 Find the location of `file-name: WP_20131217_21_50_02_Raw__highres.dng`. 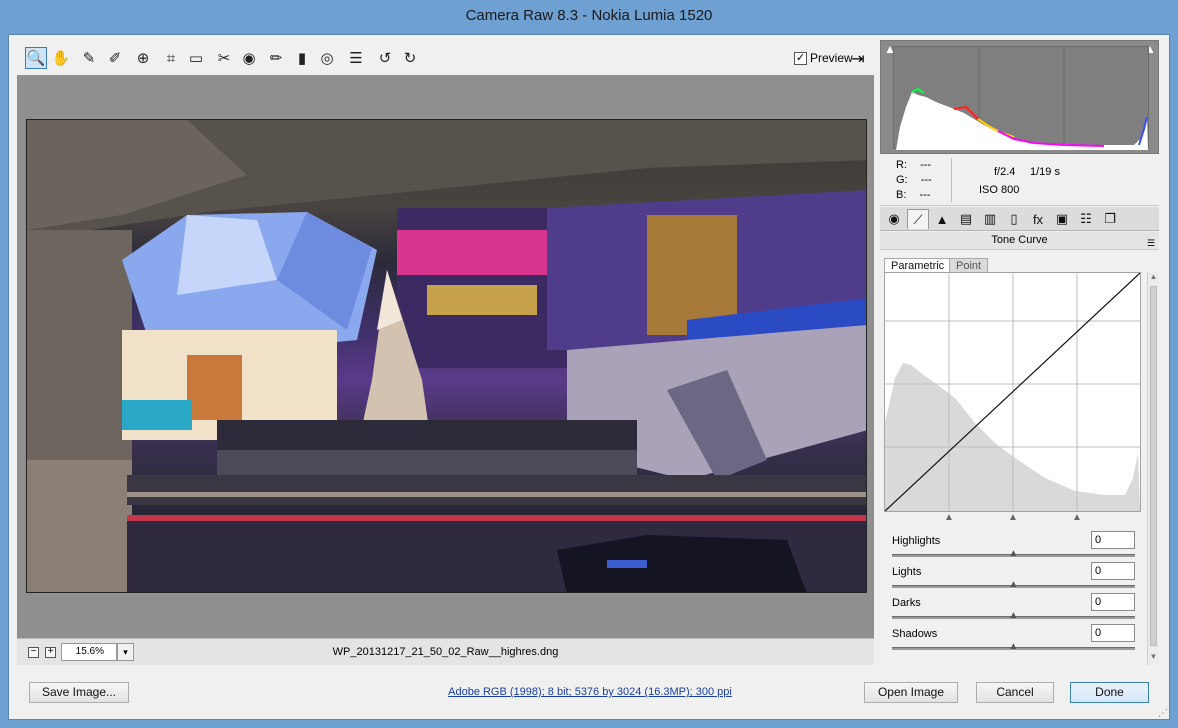

file-name: WP_20131217_21_50_02_Raw__highres.dng is located at coordinates (445, 652).